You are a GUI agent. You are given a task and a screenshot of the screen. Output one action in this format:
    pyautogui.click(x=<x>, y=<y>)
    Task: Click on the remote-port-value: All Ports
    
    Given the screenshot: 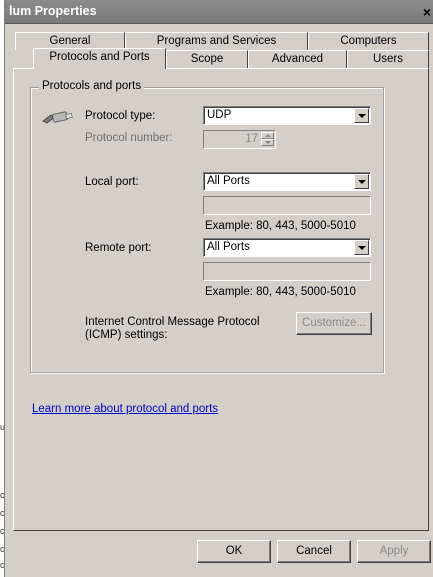 What is the action you would take?
    pyautogui.click(x=228, y=247)
    